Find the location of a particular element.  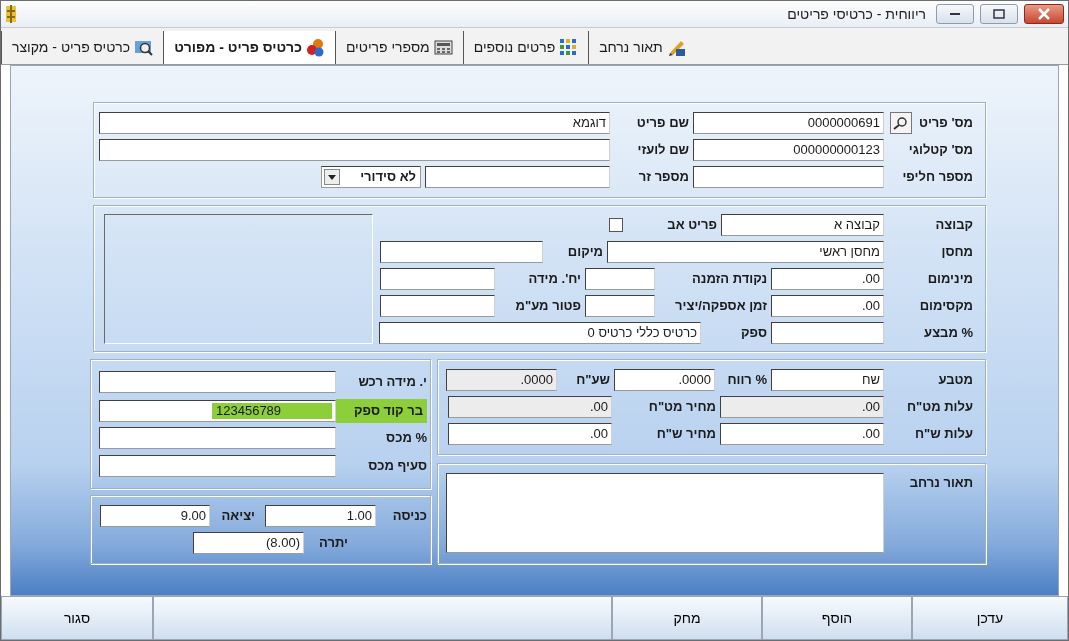

text-area is located at coordinates (665, 513).